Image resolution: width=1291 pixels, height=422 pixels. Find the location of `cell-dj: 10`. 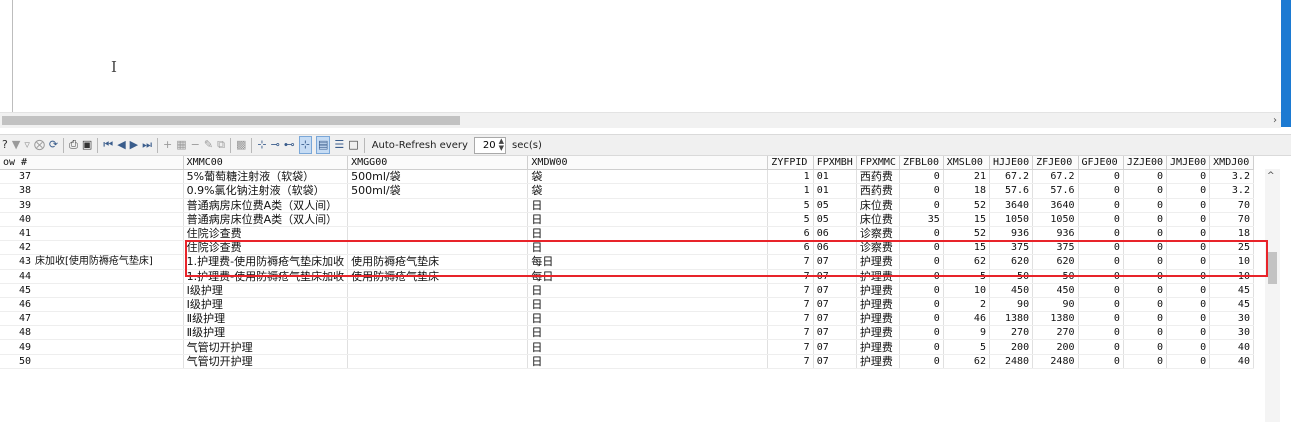

cell-dj: 10 is located at coordinates (1231, 262).